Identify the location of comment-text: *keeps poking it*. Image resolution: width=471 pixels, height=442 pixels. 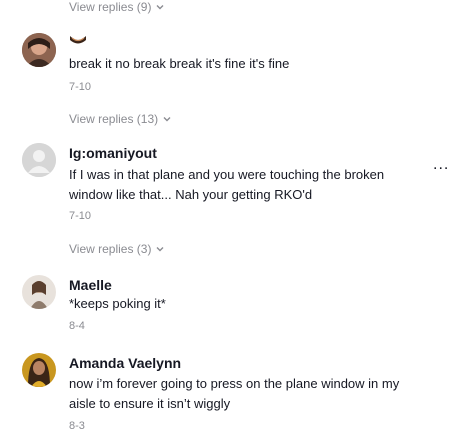
(117, 303).